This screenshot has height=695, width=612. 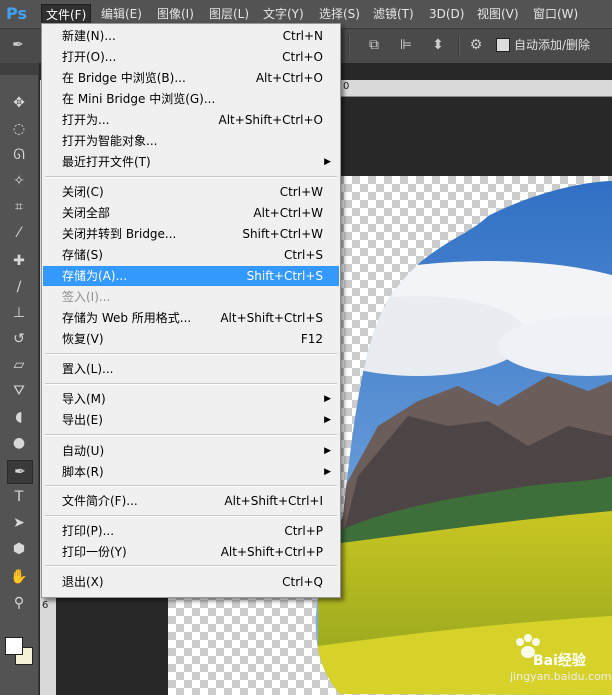 I want to click on menu-item-shortcut: Ctrl+P, so click(x=303, y=531).